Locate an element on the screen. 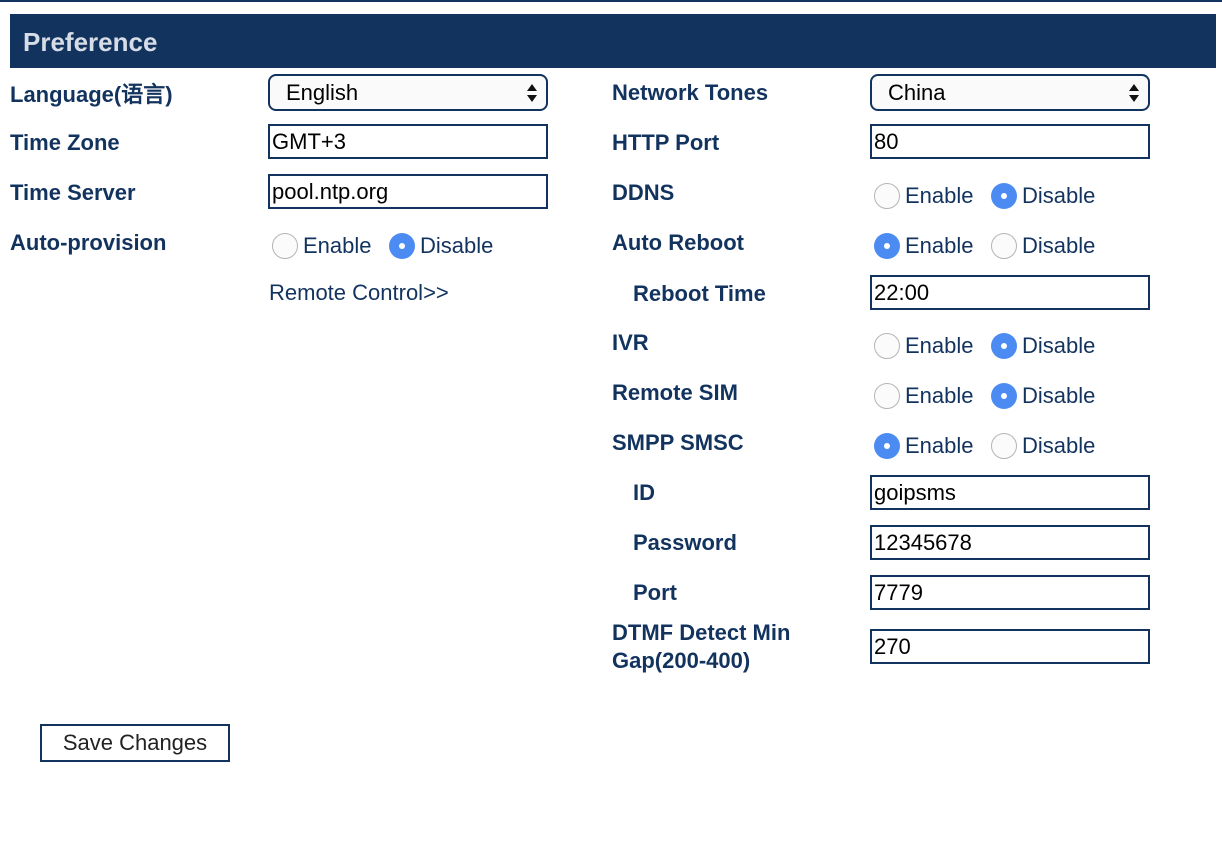  language-select-value: English is located at coordinates (322, 92).